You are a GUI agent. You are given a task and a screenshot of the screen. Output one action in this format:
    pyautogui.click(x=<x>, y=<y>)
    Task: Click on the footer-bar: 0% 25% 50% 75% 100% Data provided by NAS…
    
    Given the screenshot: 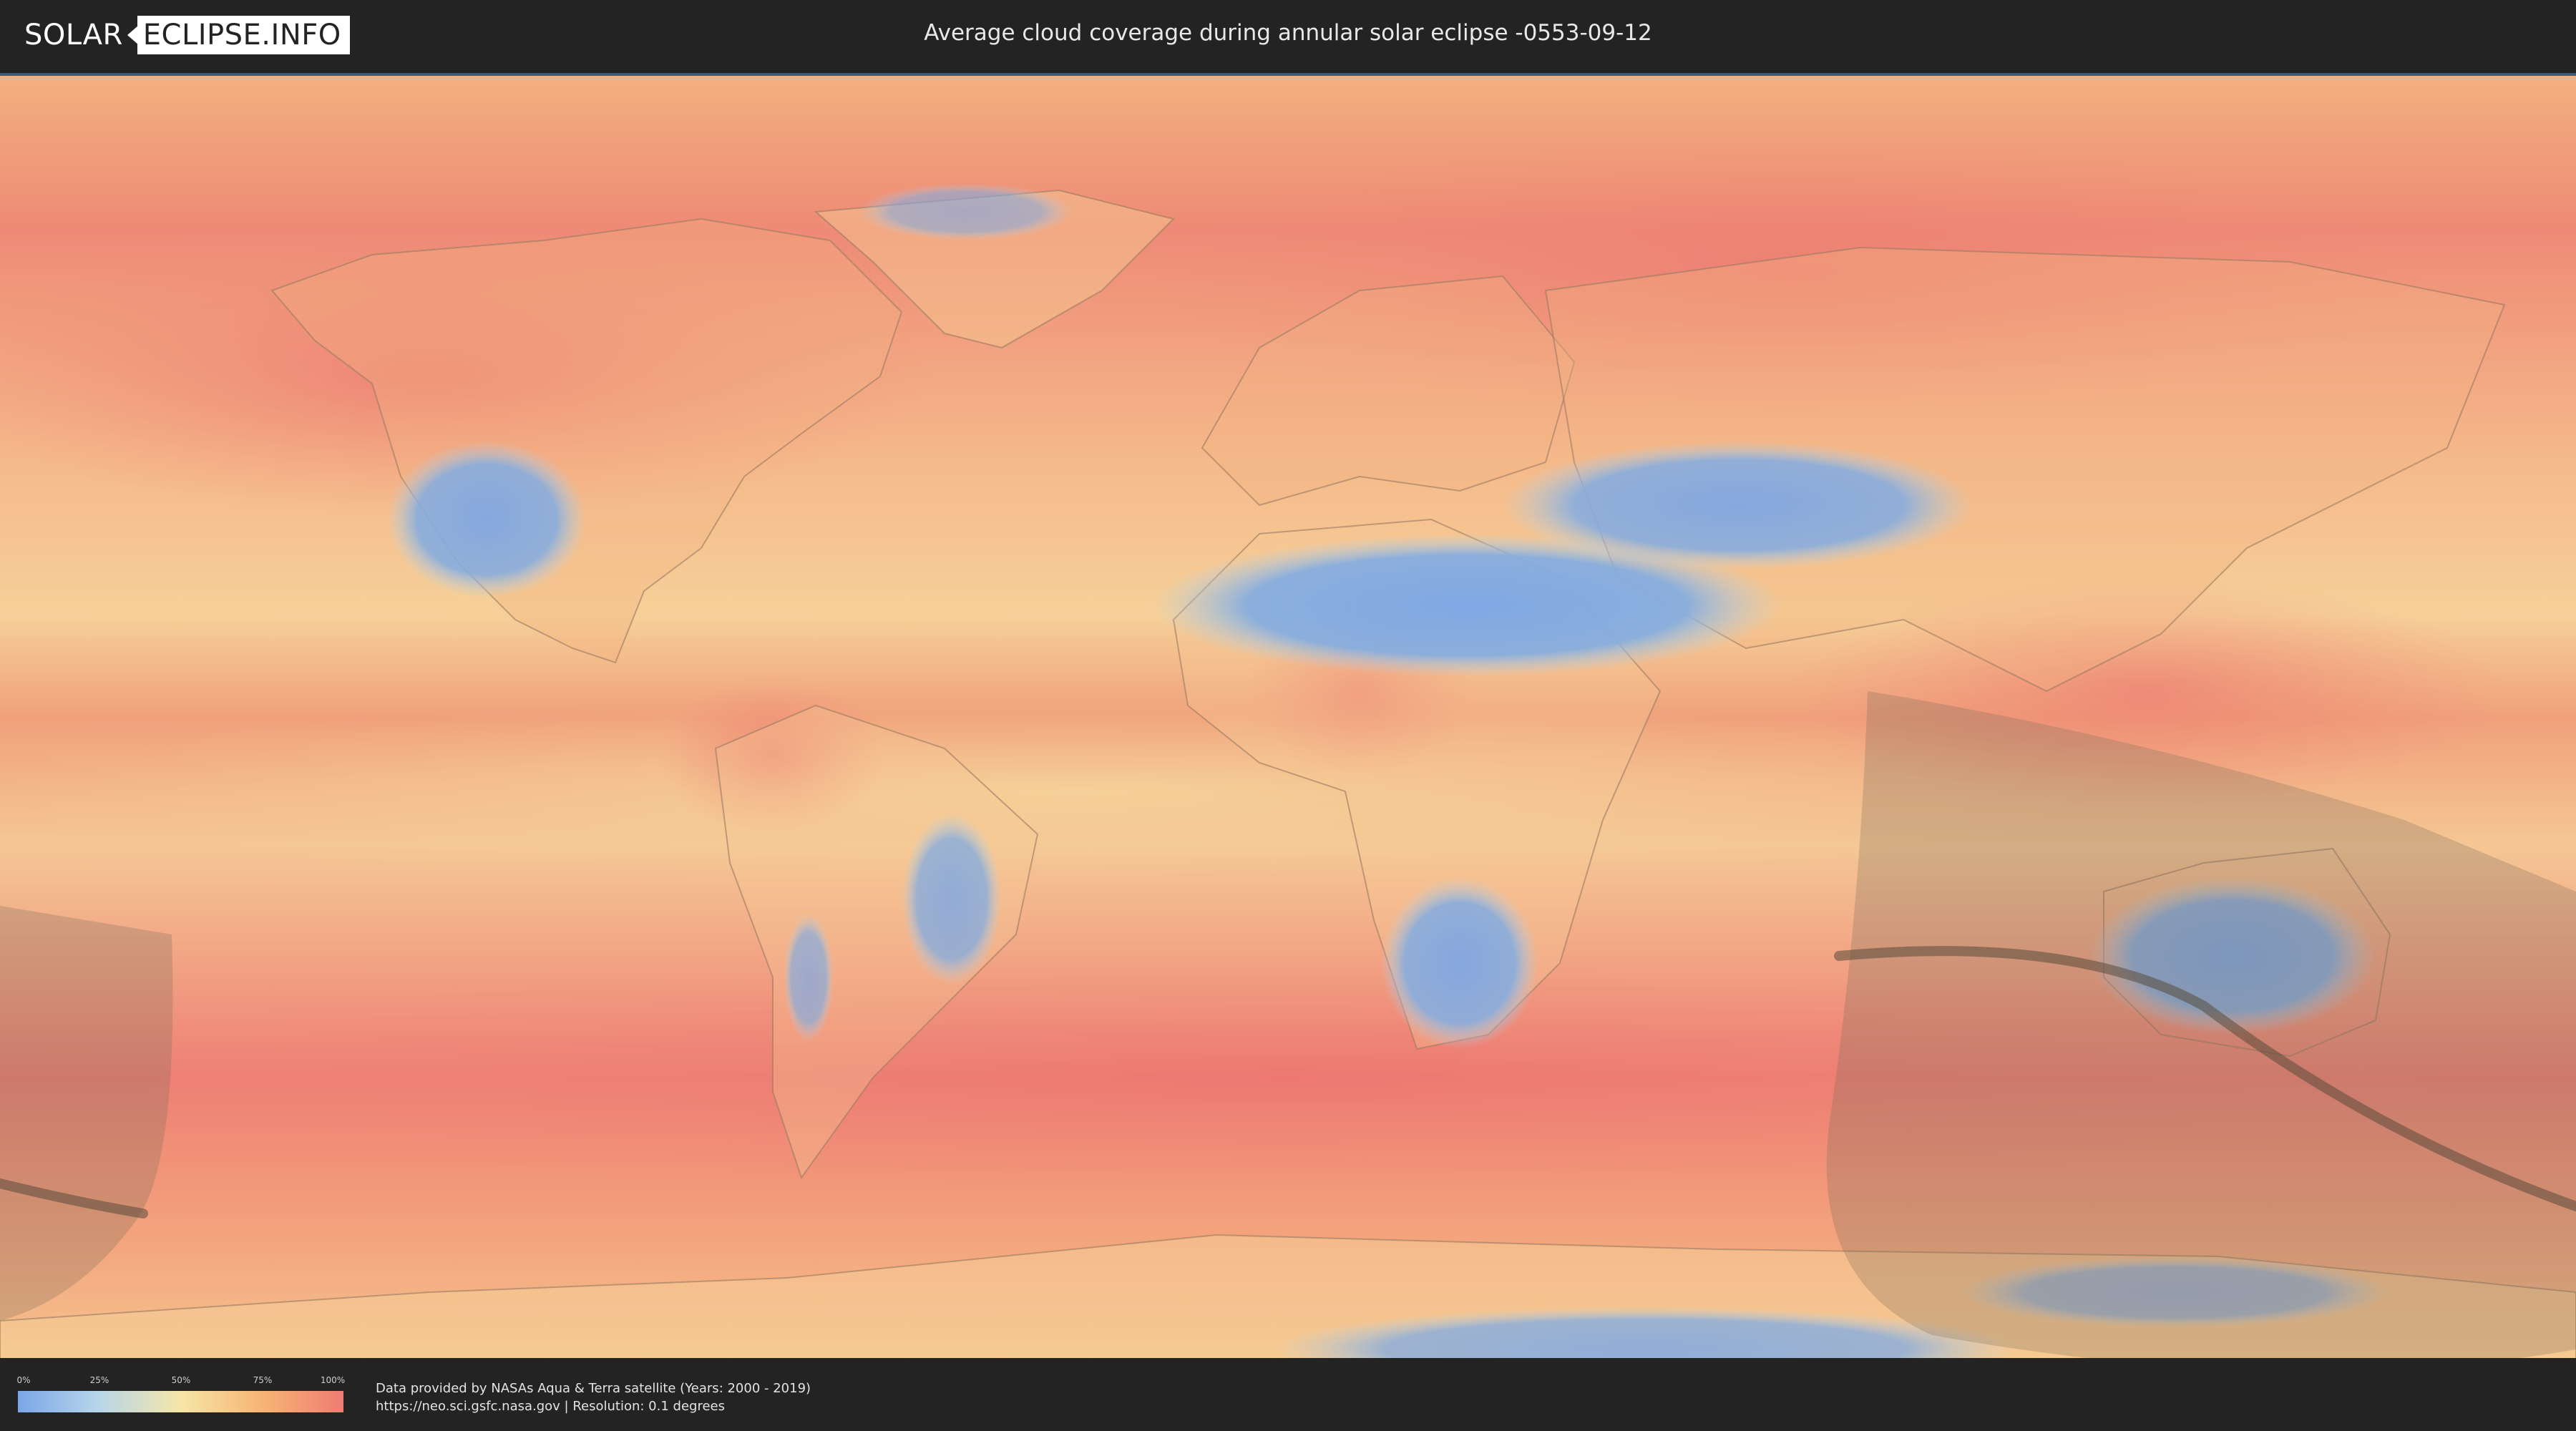 What is the action you would take?
    pyautogui.click(x=1288, y=1394)
    